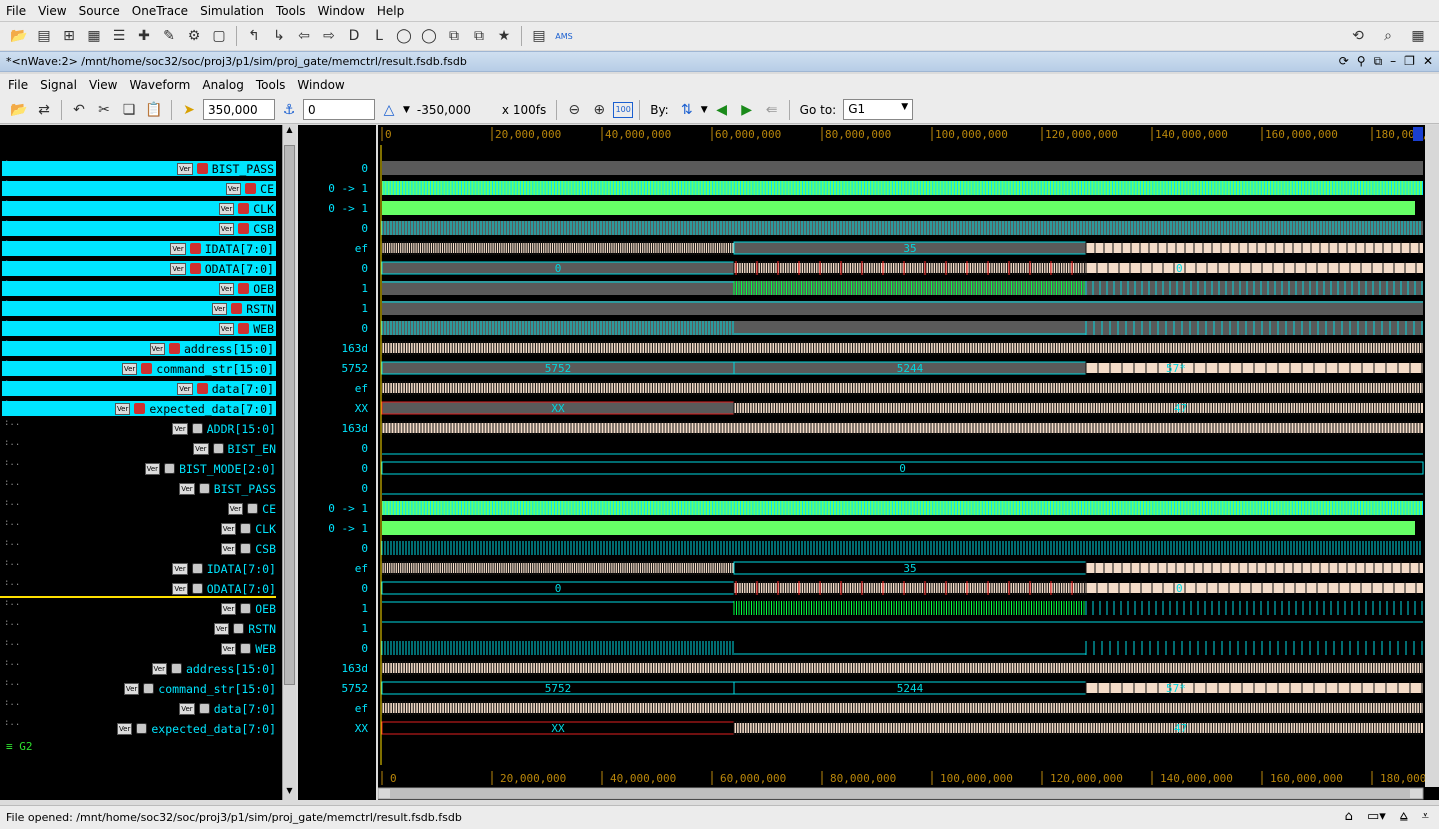 Image resolution: width=1439 pixels, height=829 pixels. I want to click on paste-icon: 📋, so click(154, 110).